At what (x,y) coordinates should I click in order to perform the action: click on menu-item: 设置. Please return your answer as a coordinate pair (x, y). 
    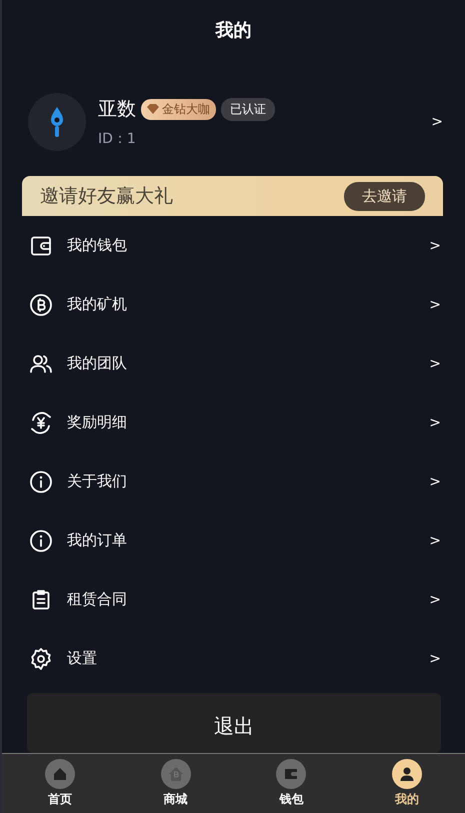
    Looking at the image, I should click on (241, 658).